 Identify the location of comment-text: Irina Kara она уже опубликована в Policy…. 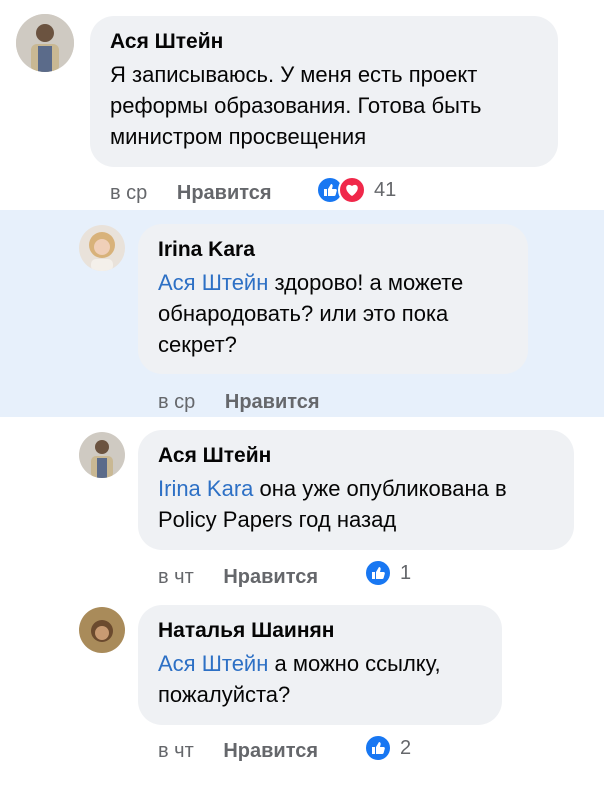
(356, 504).